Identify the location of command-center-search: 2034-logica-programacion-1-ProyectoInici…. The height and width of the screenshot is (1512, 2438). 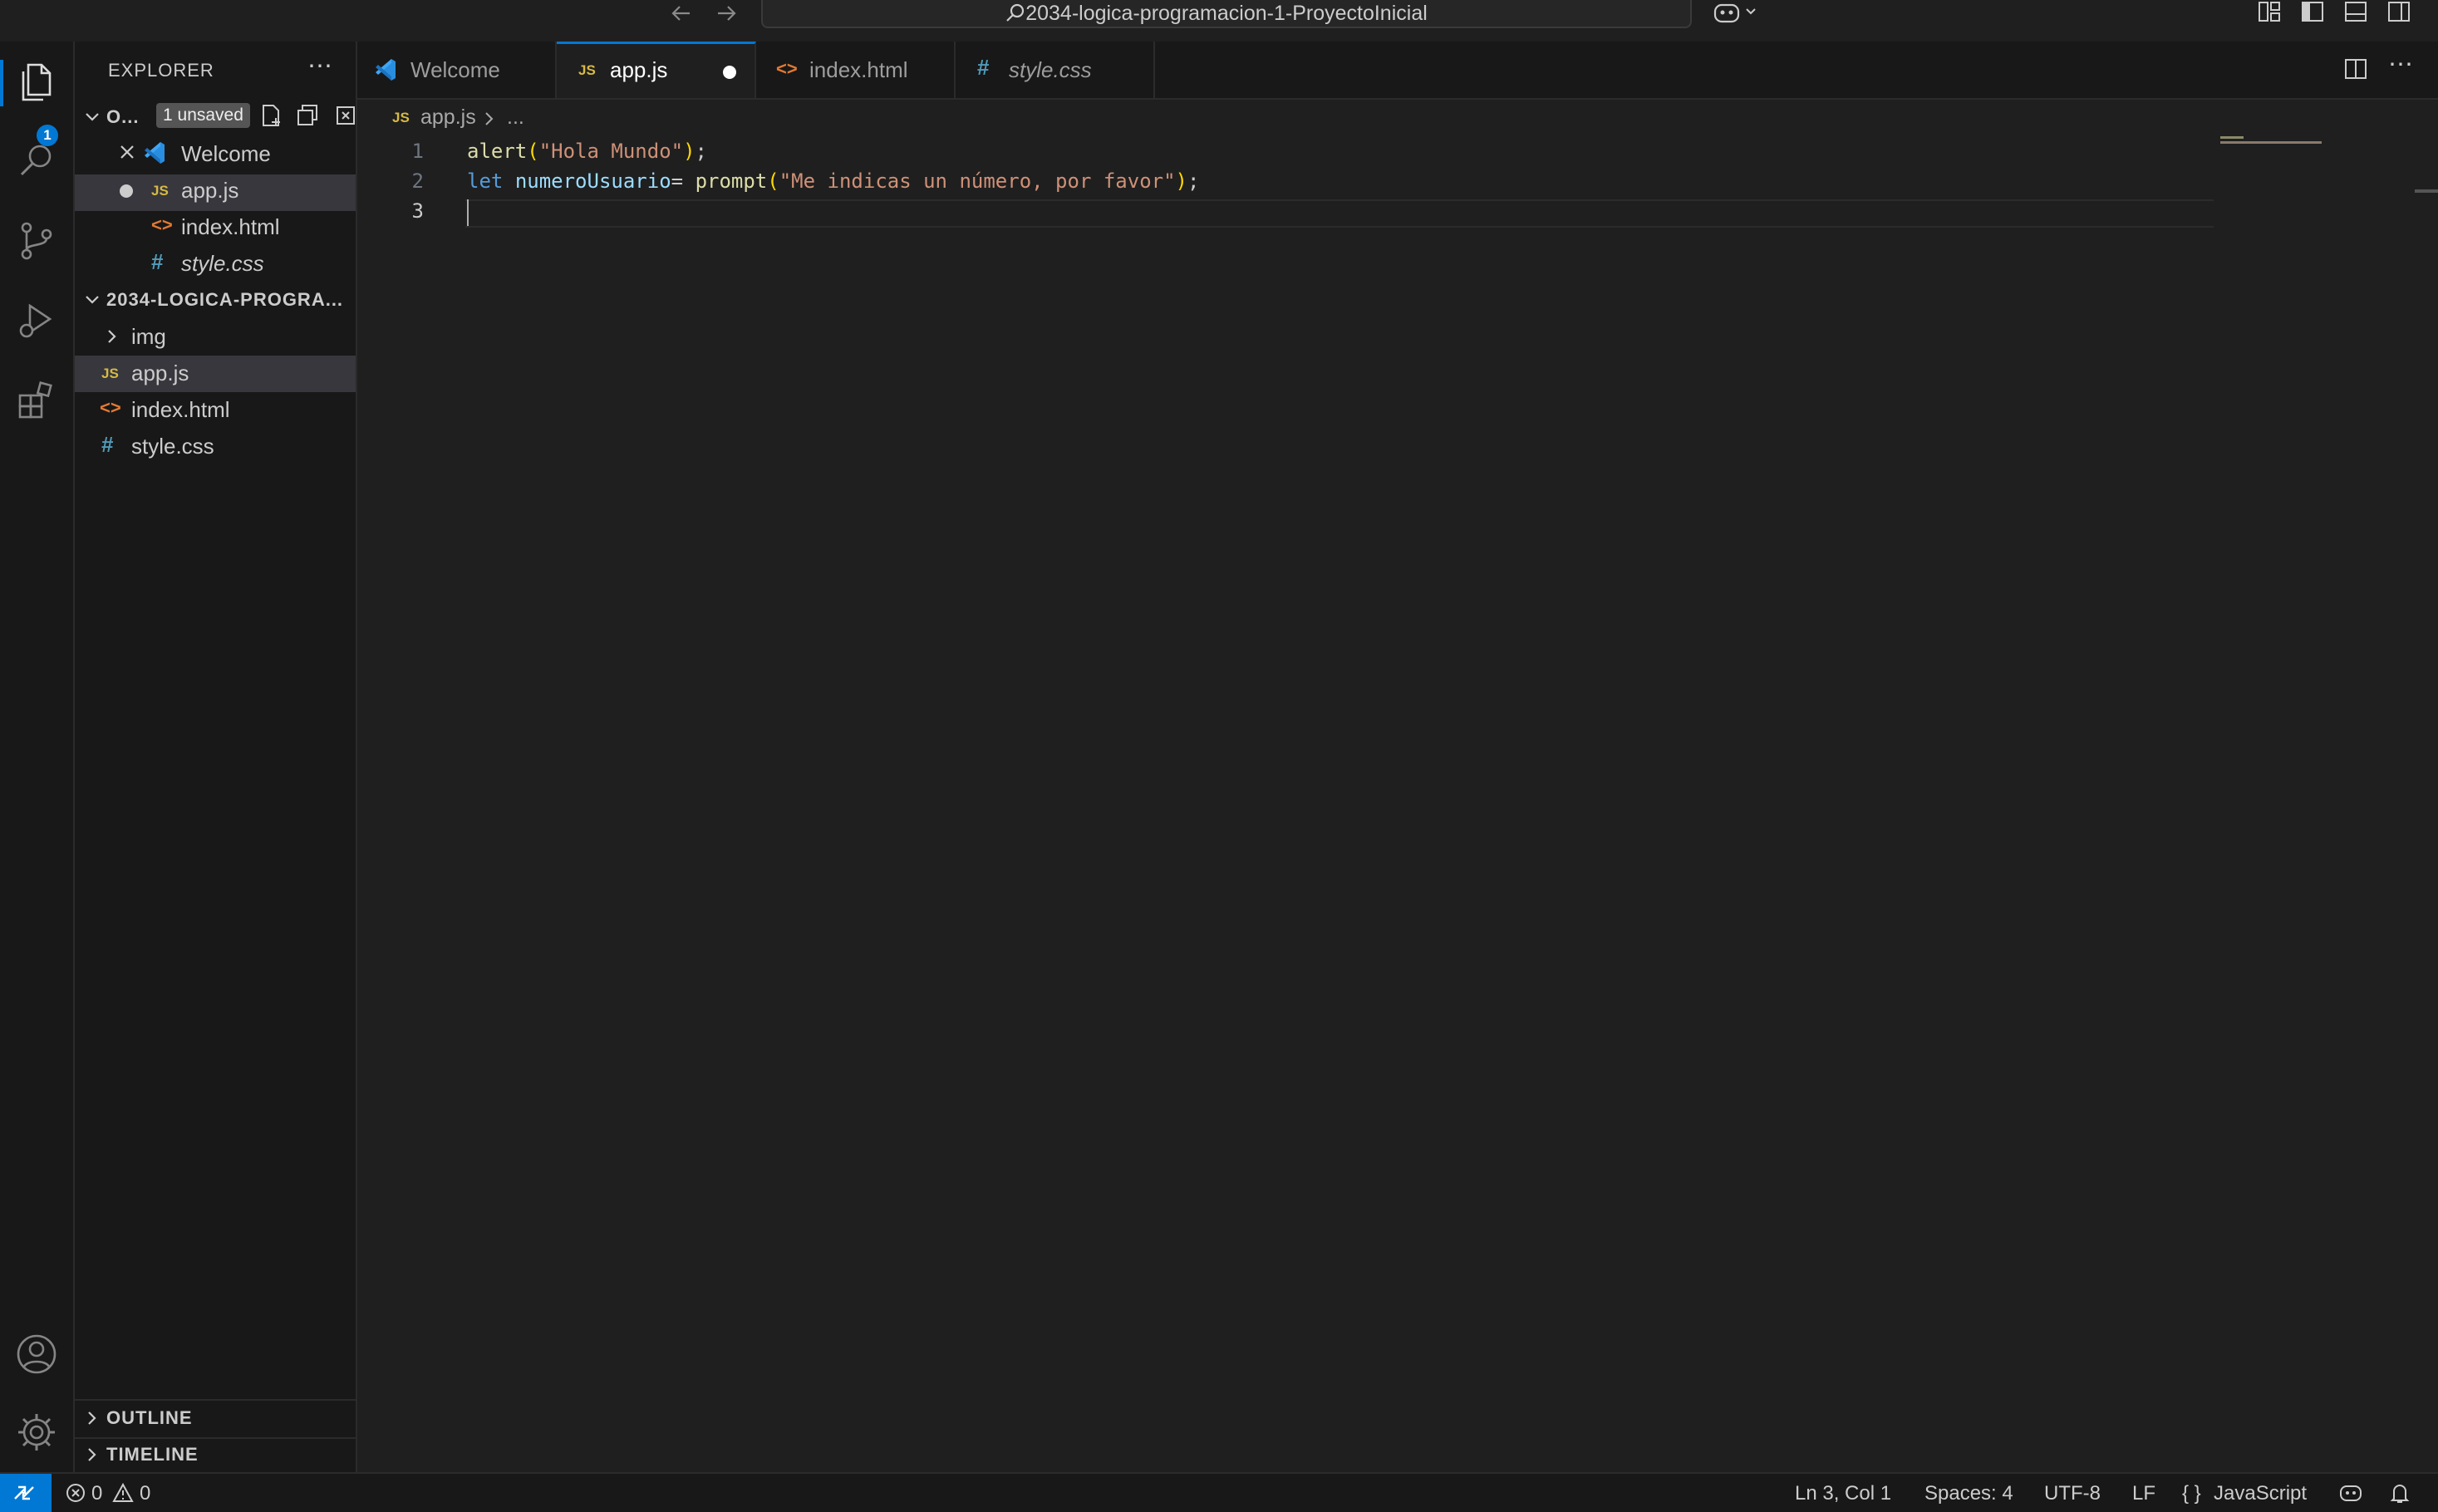
(1226, 14).